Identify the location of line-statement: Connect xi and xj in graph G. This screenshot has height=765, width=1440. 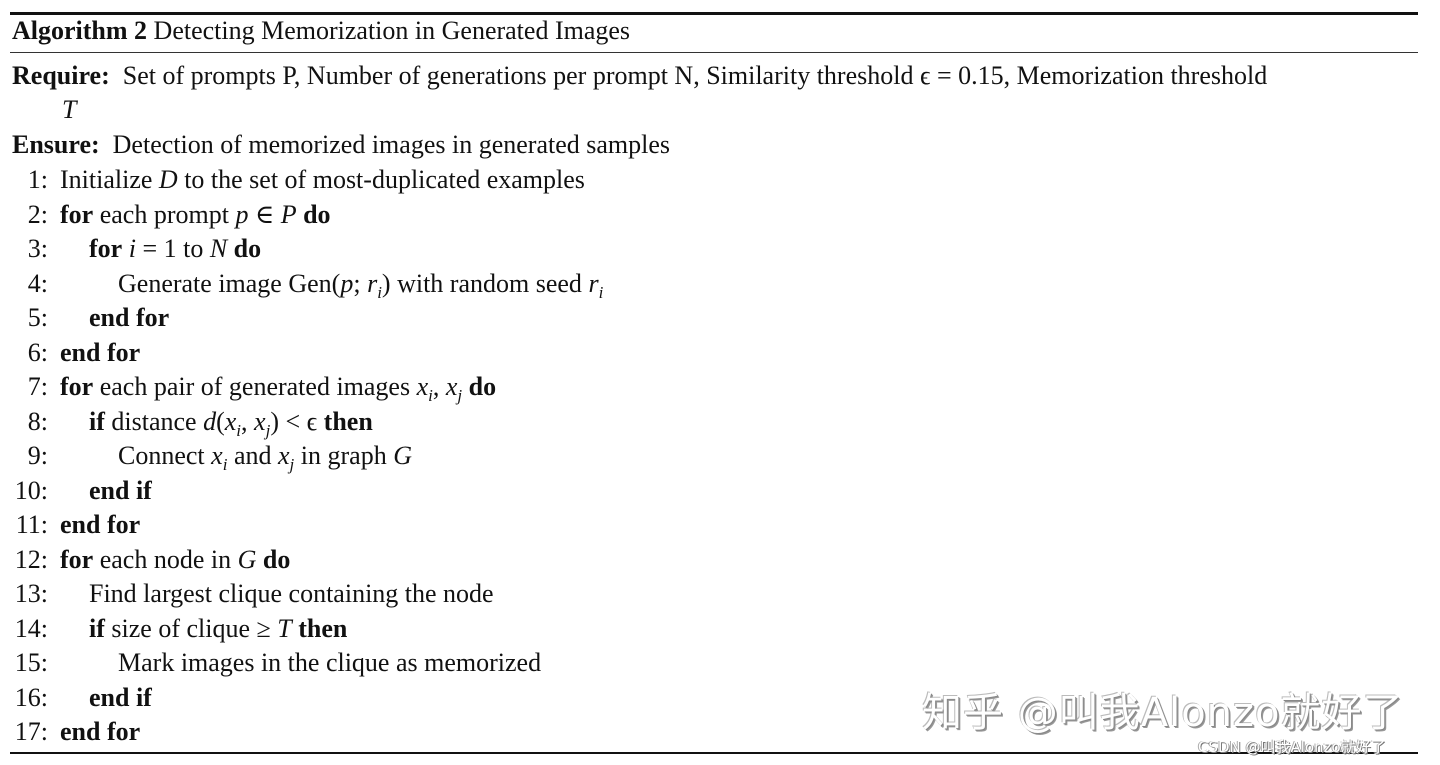
(236, 457).